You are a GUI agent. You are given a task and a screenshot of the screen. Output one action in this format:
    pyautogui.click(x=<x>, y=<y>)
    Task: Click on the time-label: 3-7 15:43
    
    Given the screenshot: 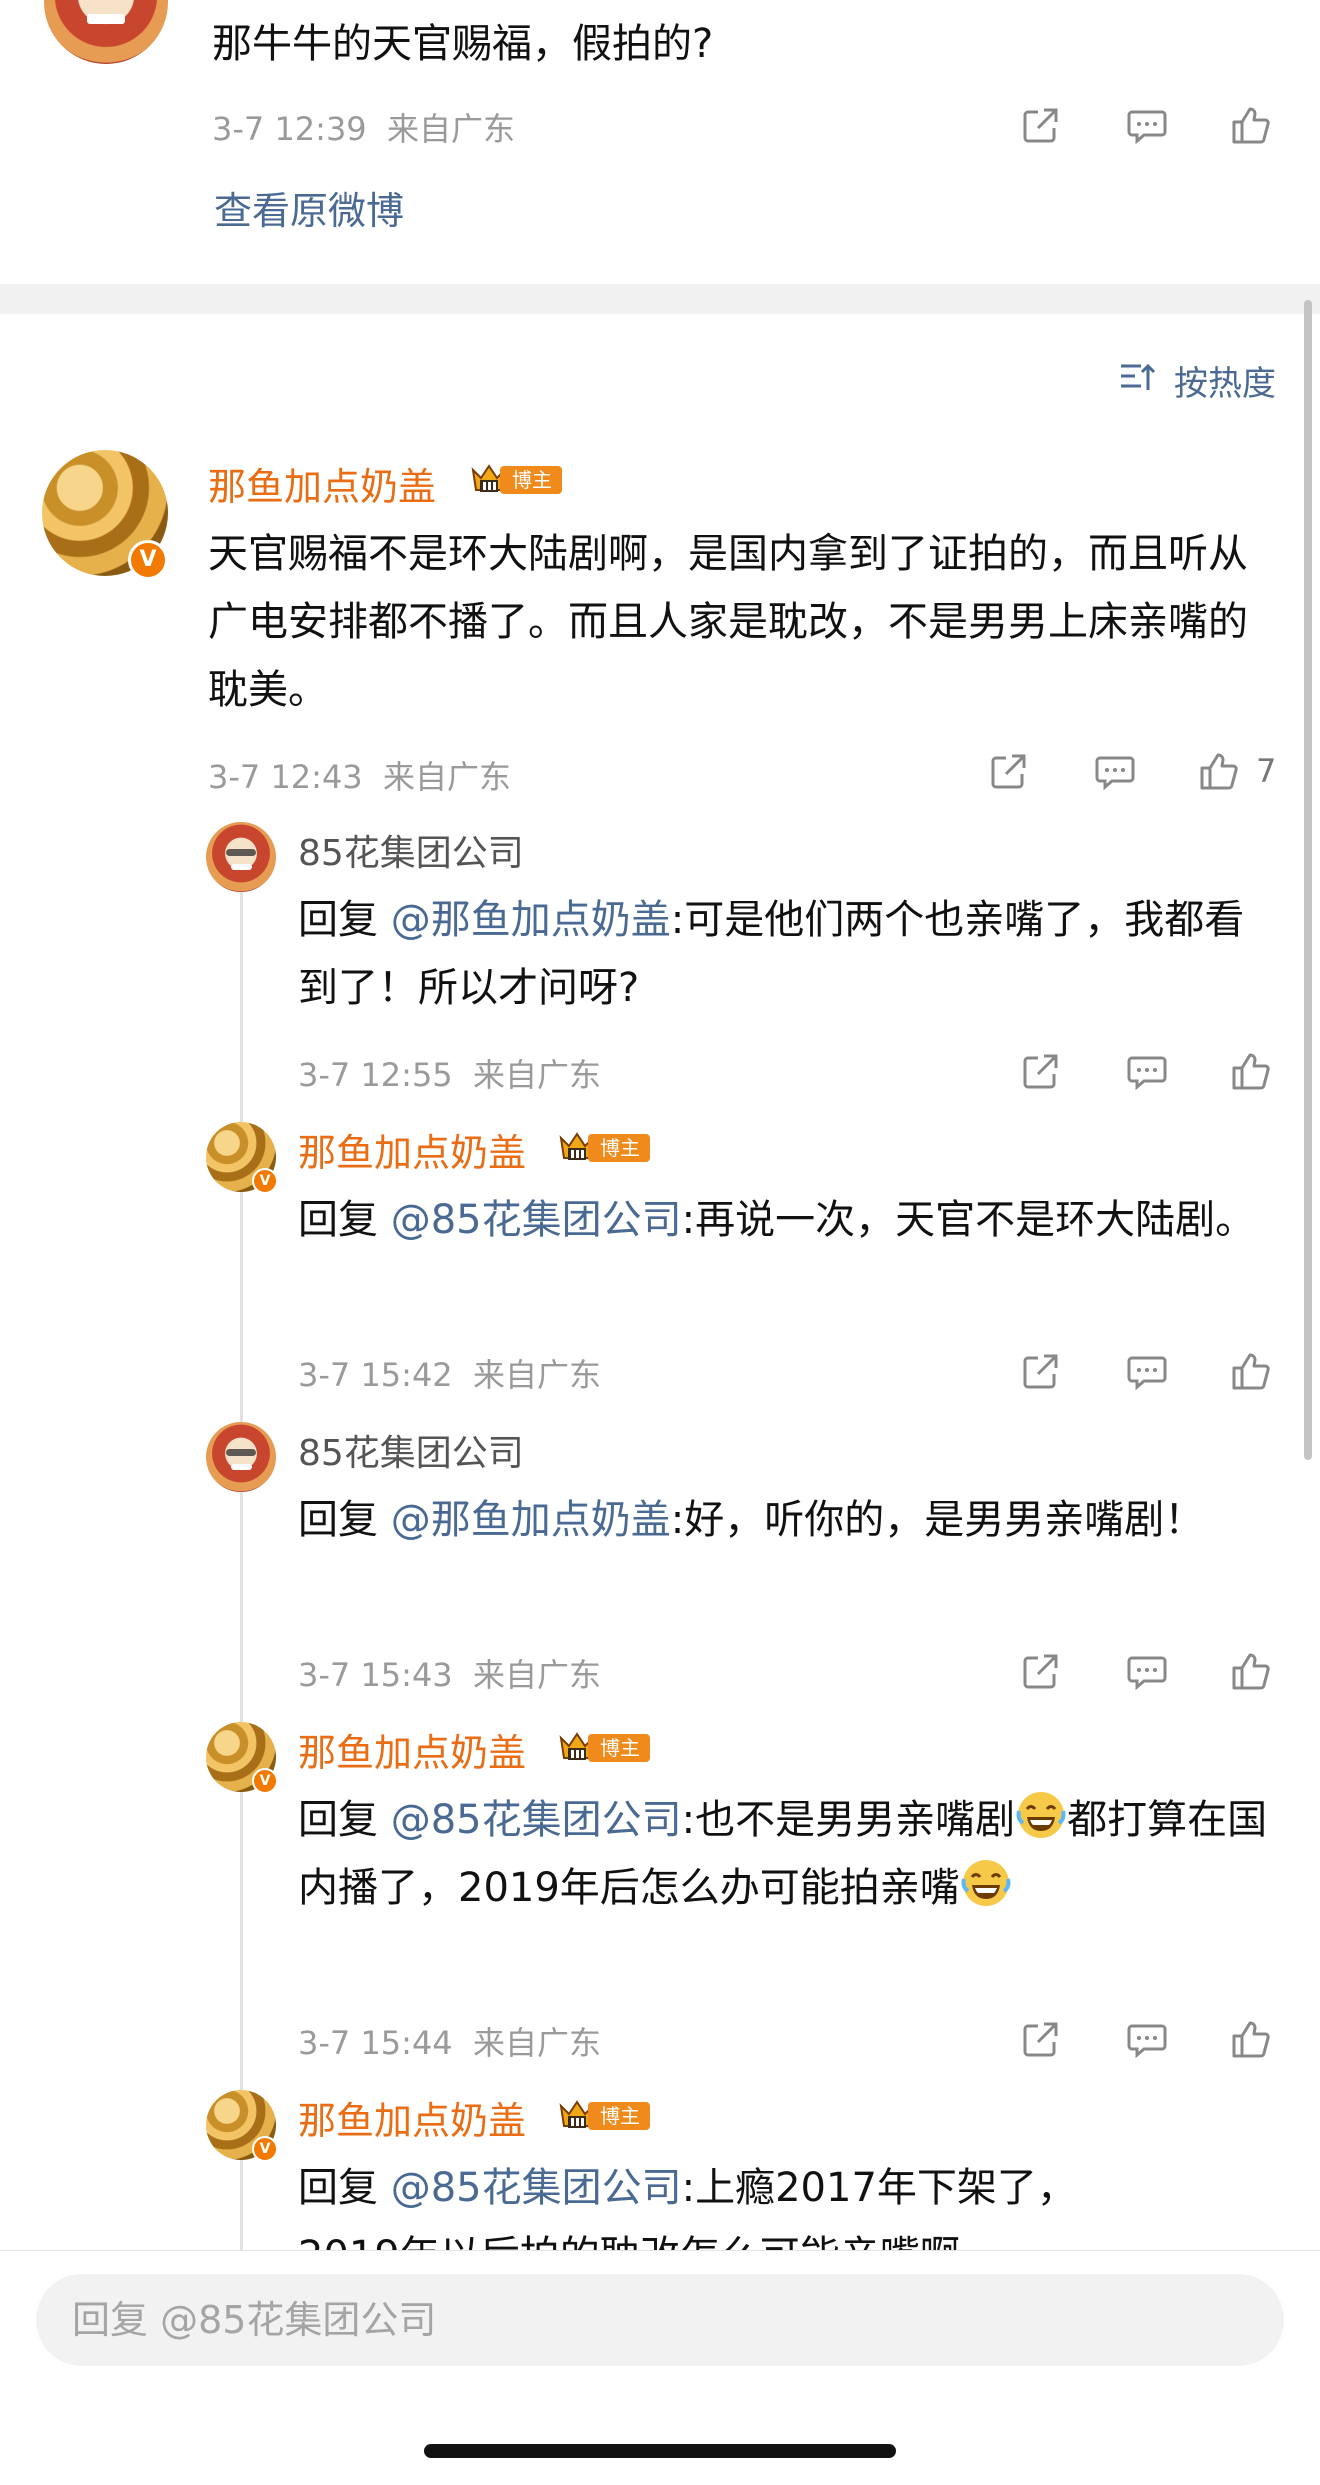 What is the action you would take?
    pyautogui.click(x=375, y=1675)
    